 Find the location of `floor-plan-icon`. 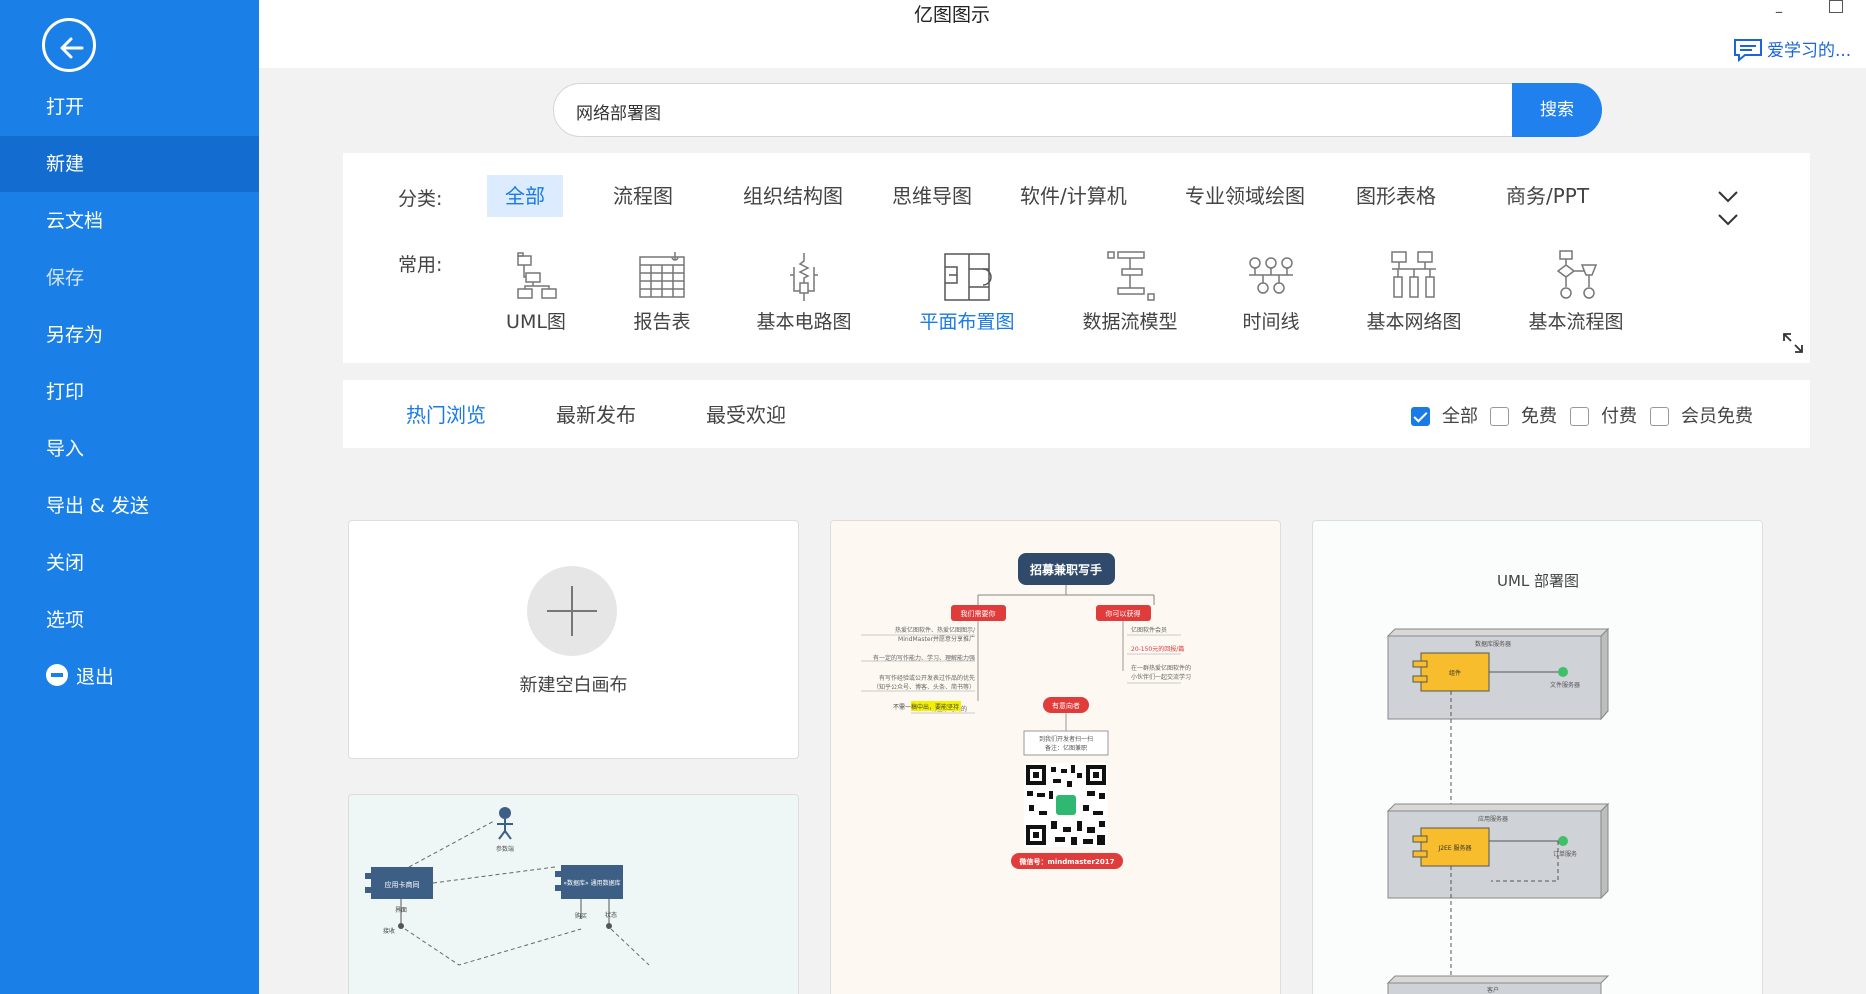

floor-plan-icon is located at coordinates (968, 277).